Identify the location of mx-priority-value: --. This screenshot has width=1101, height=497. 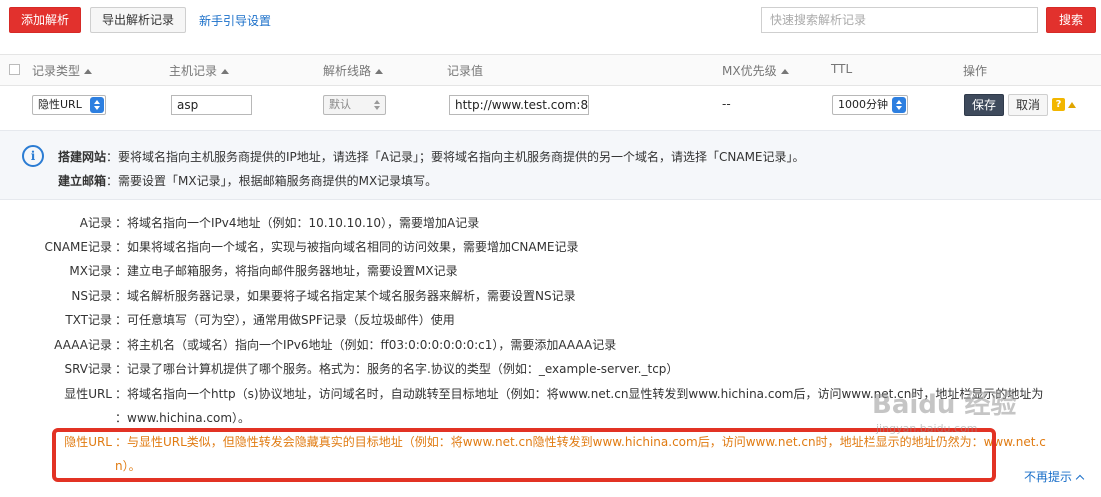
(726, 104).